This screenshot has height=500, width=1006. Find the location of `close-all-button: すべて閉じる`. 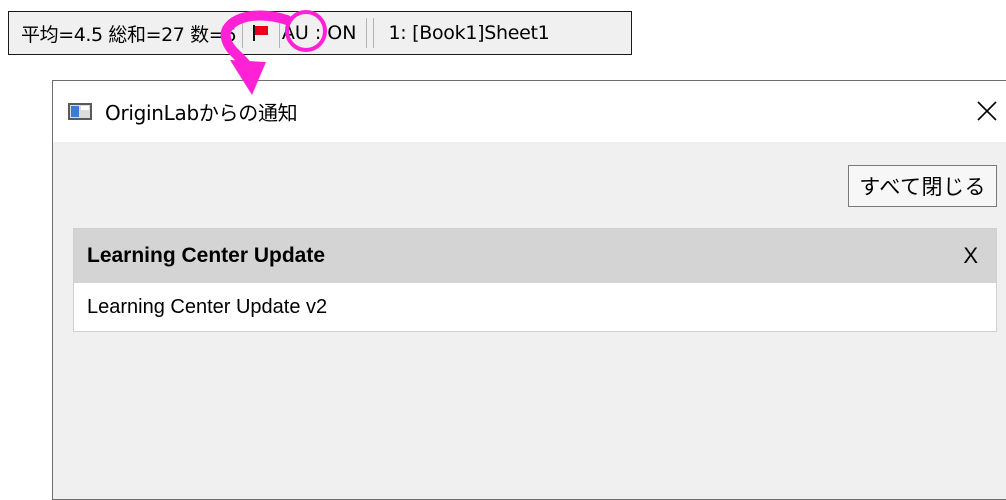

close-all-button: すべて閉じる is located at coordinates (922, 186).